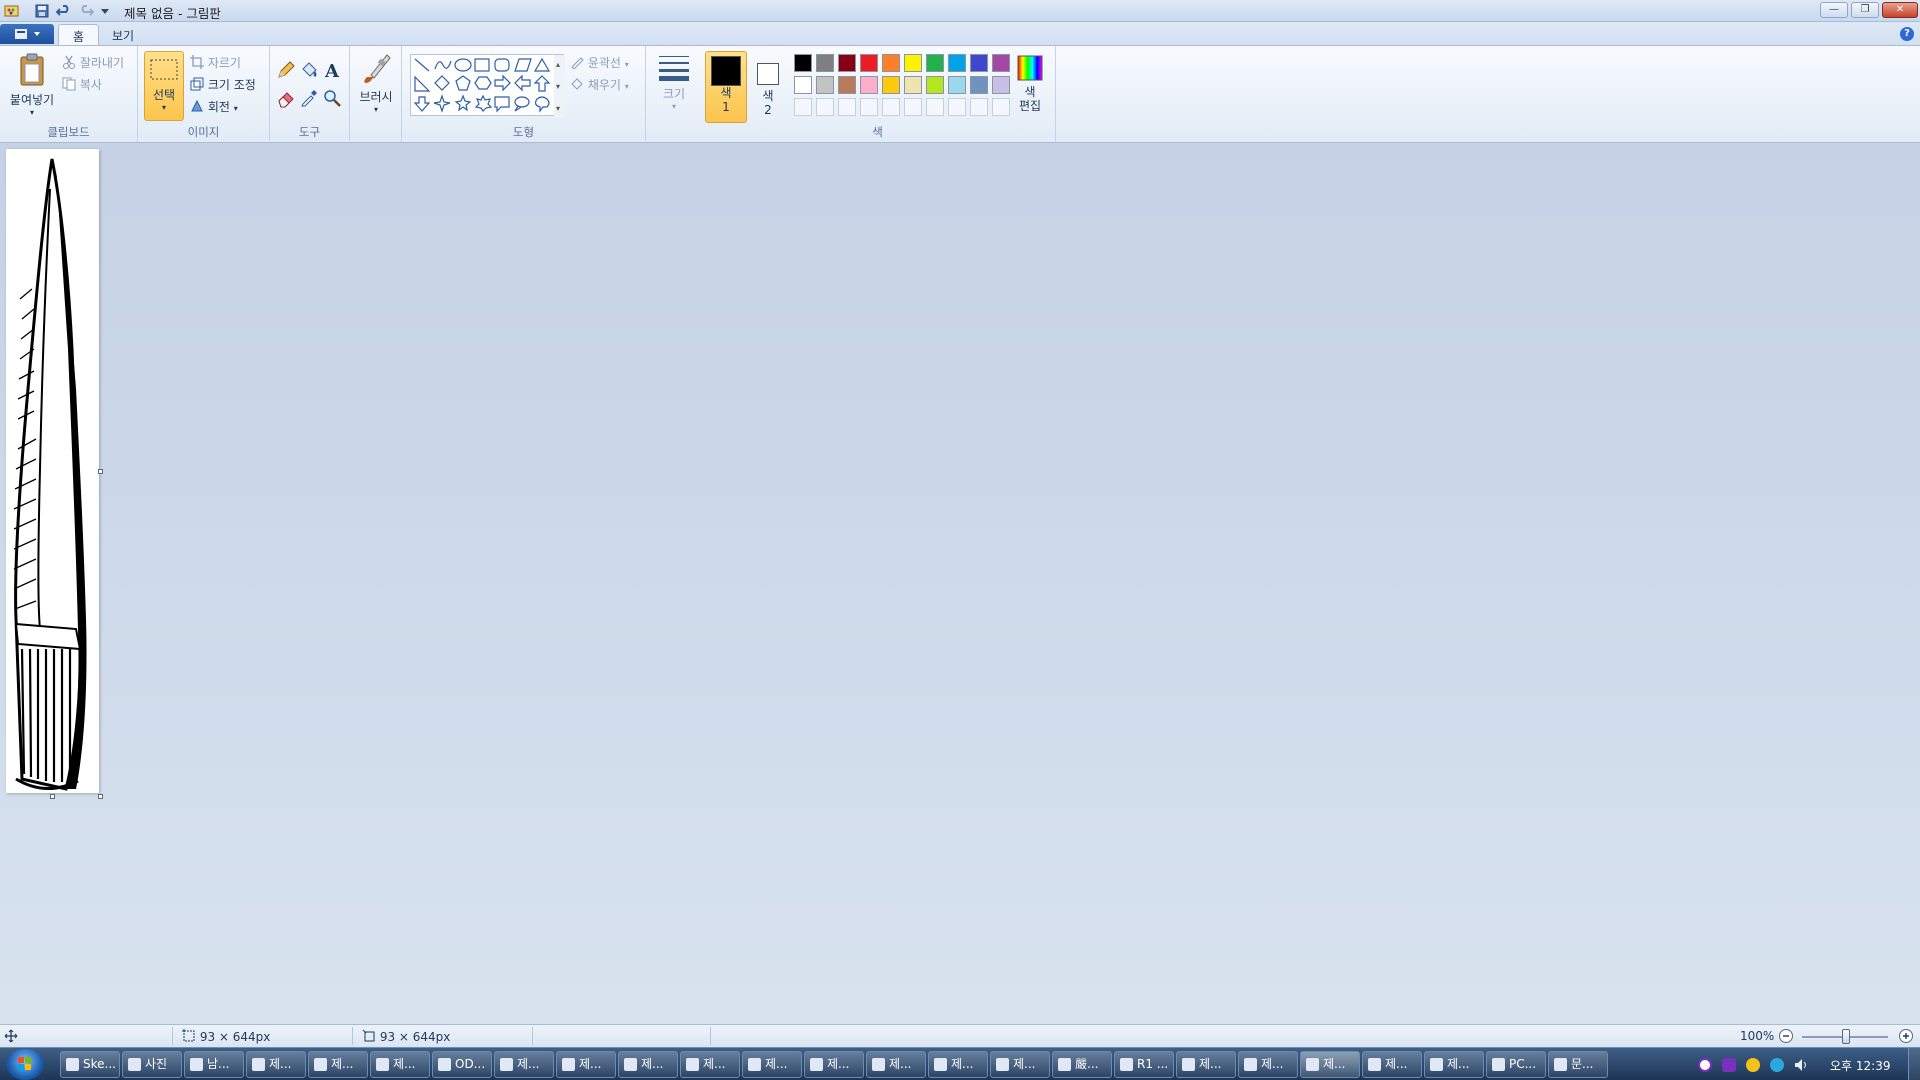  What do you see at coordinates (164, 86) in the screenshot?
I see `select-button: 선택 ▾` at bounding box center [164, 86].